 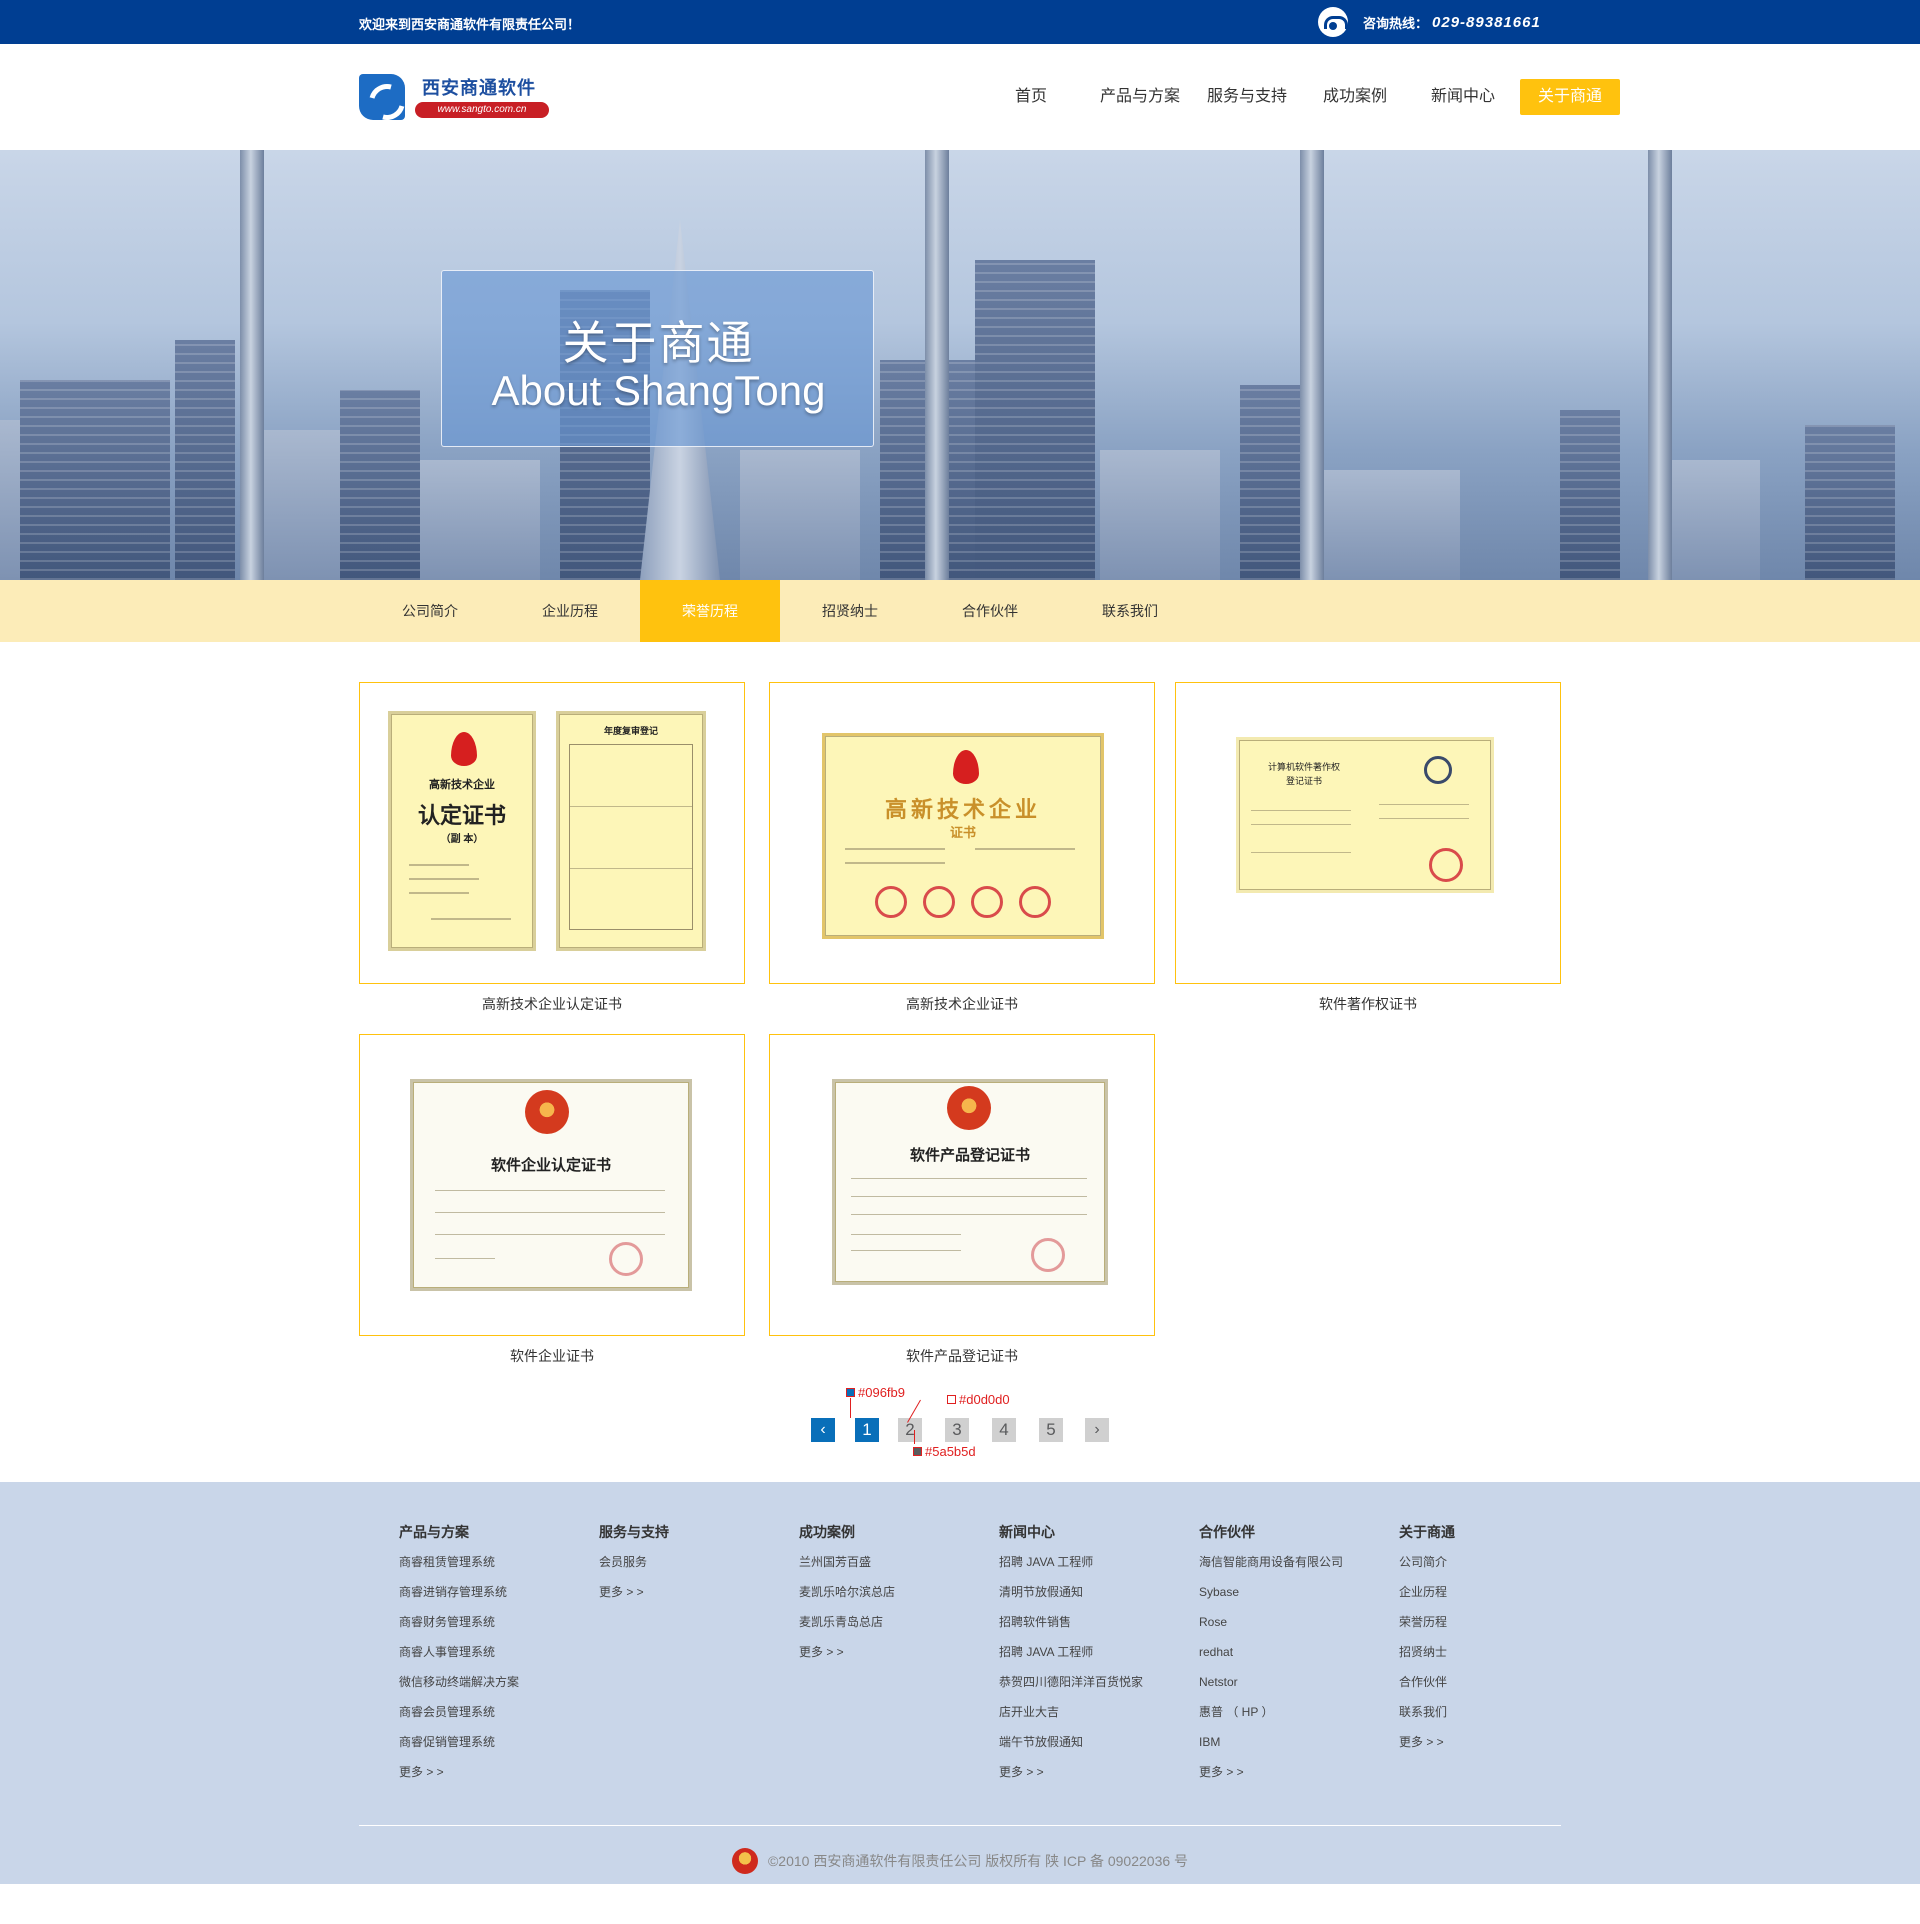 I want to click on footer-link: 微信移动终端解决方案, so click(x=499, y=1687).